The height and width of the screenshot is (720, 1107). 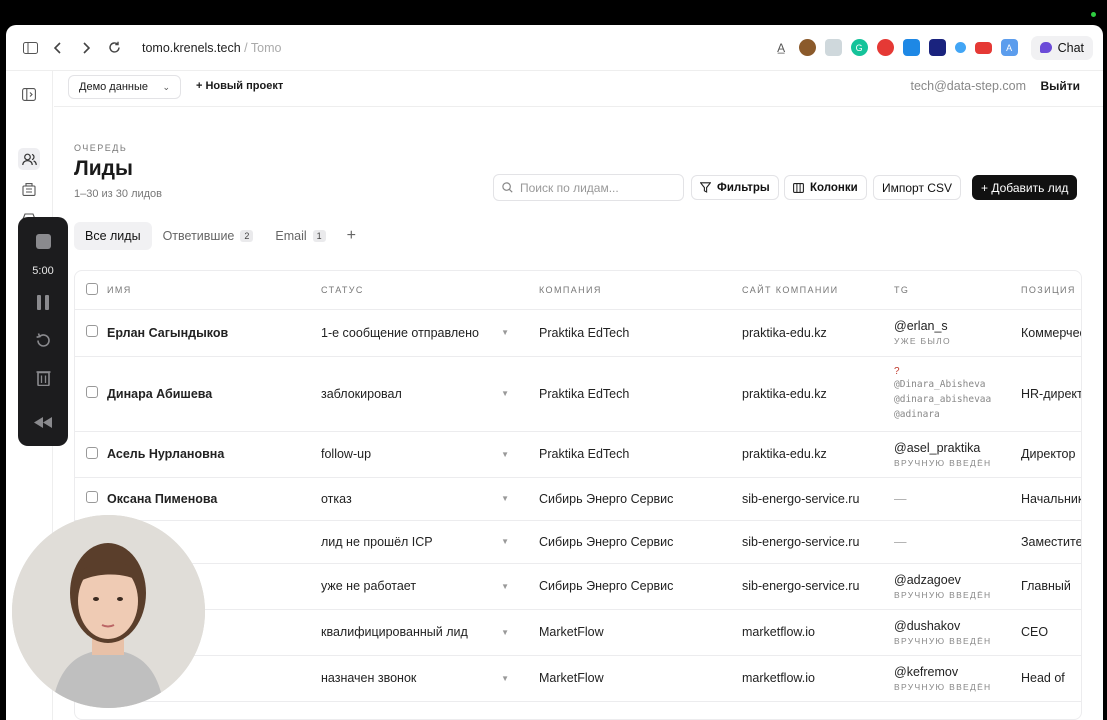 What do you see at coordinates (346, 454) in the screenshot?
I see `status-value: follow-up` at bounding box center [346, 454].